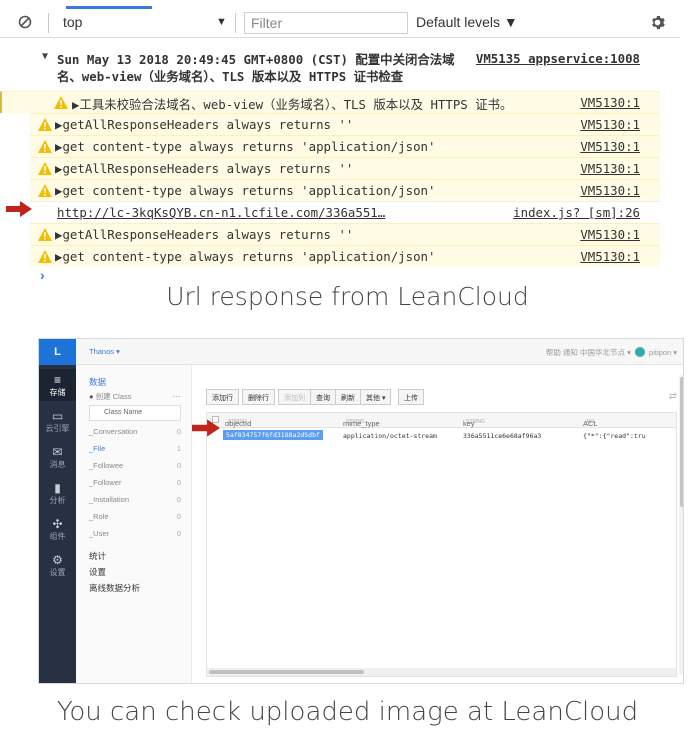 This screenshot has width=695, height=743. Describe the element at coordinates (137, 431) in the screenshot. I see `class-item: _Conversation 0` at that location.